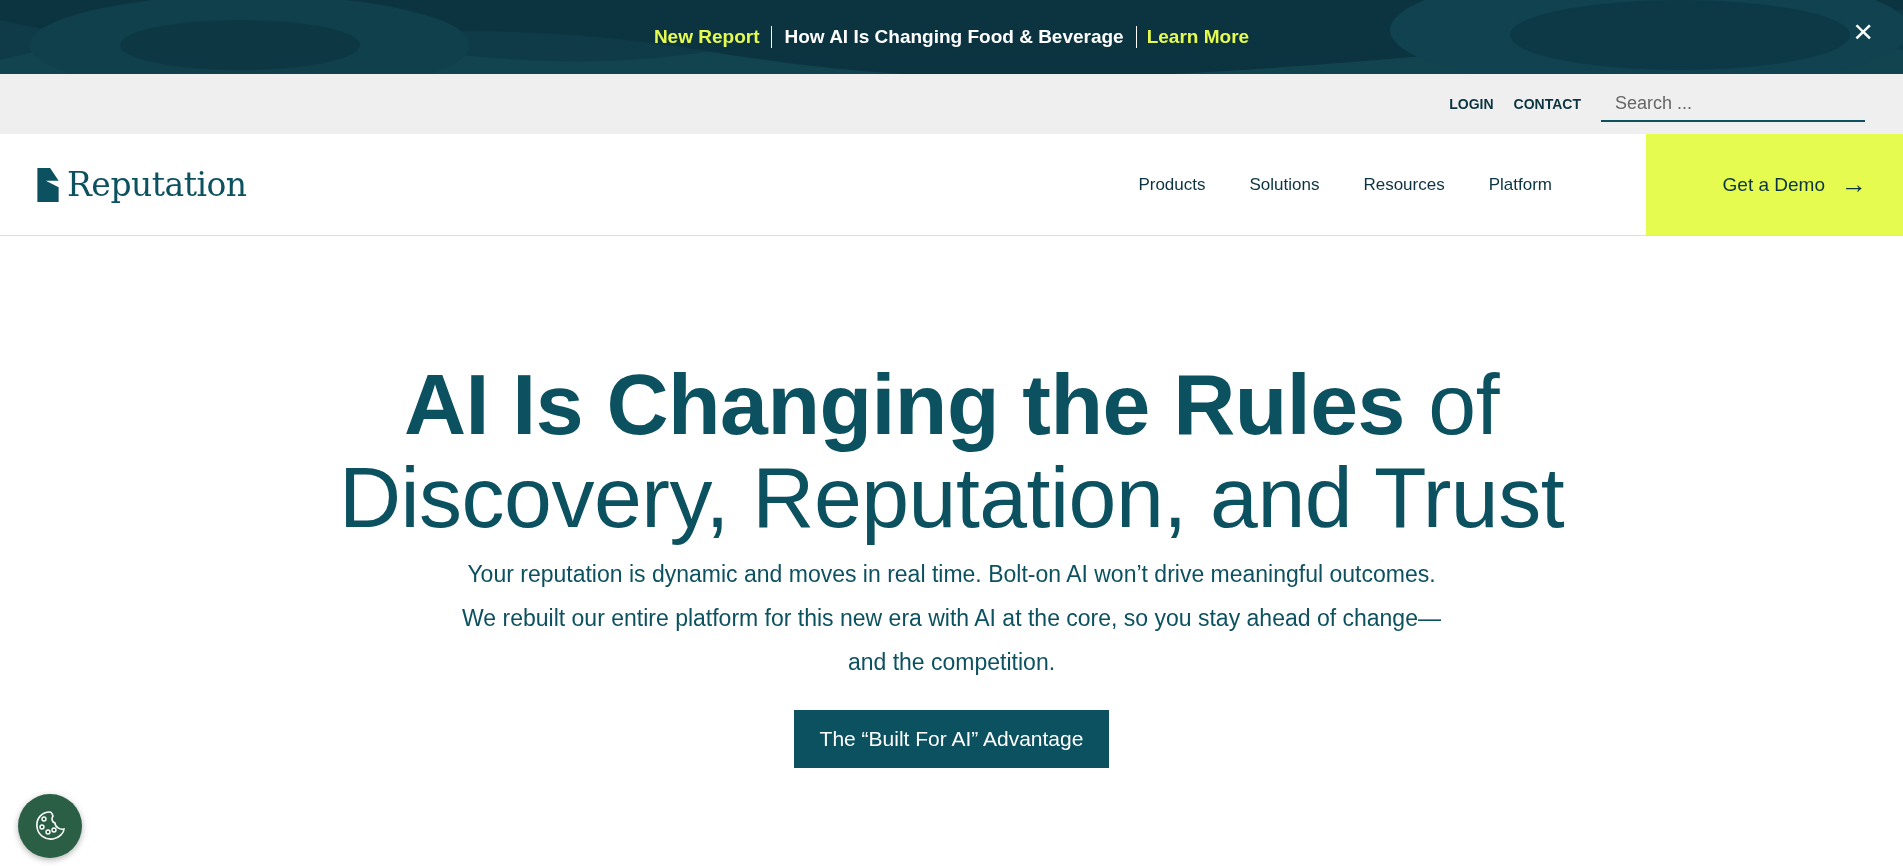 This screenshot has width=1903, height=866. Describe the element at coordinates (1193, 37) in the screenshot. I see `learn-more-link: Learn More` at that location.